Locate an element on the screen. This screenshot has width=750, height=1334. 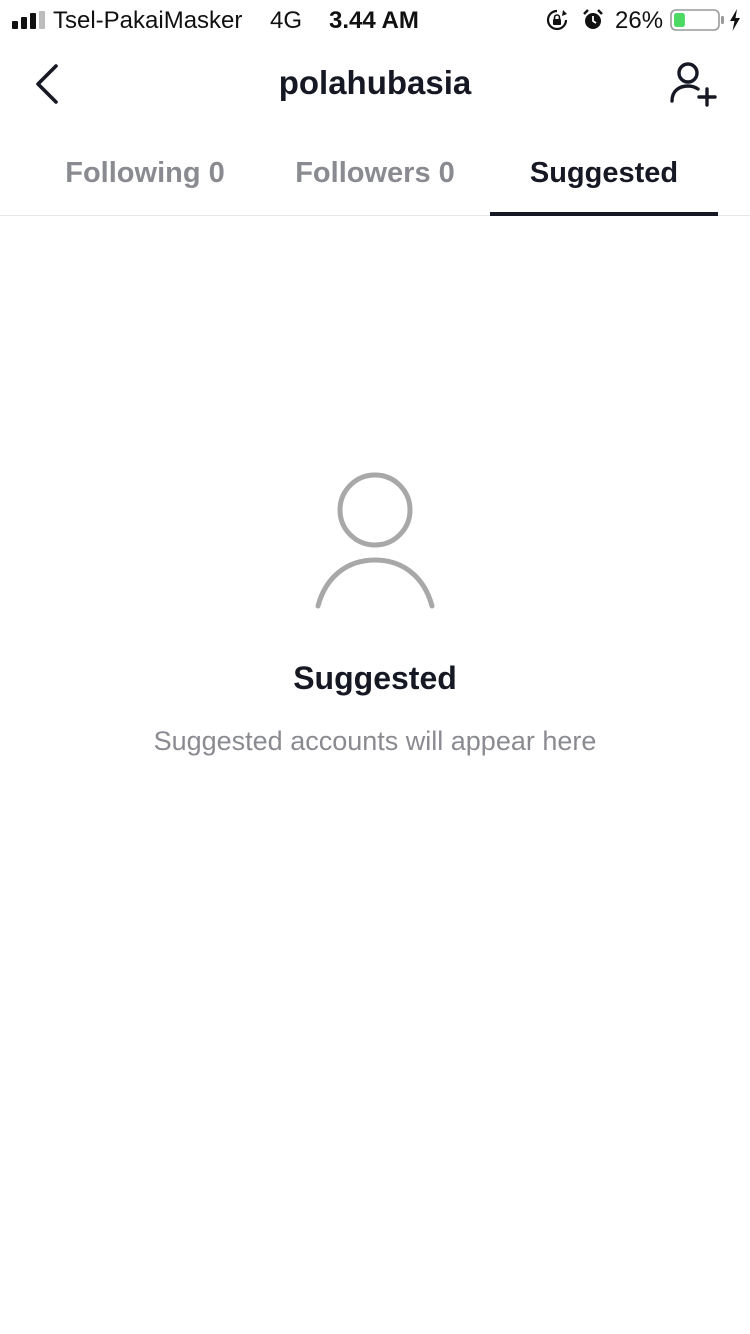
page-title: polahubasia is located at coordinates (375, 82).